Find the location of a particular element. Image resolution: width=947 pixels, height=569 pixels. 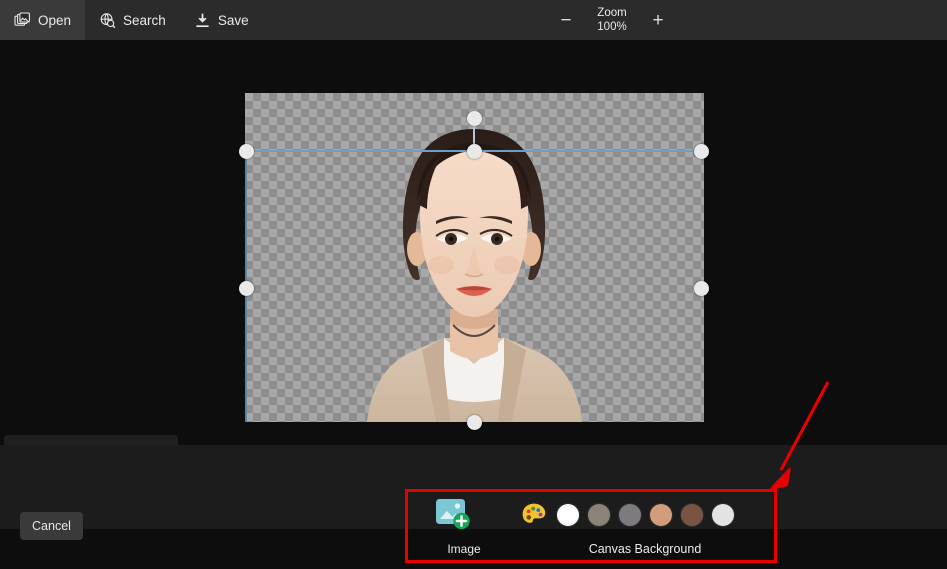

zoom-out-button: − is located at coordinates (566, 20).